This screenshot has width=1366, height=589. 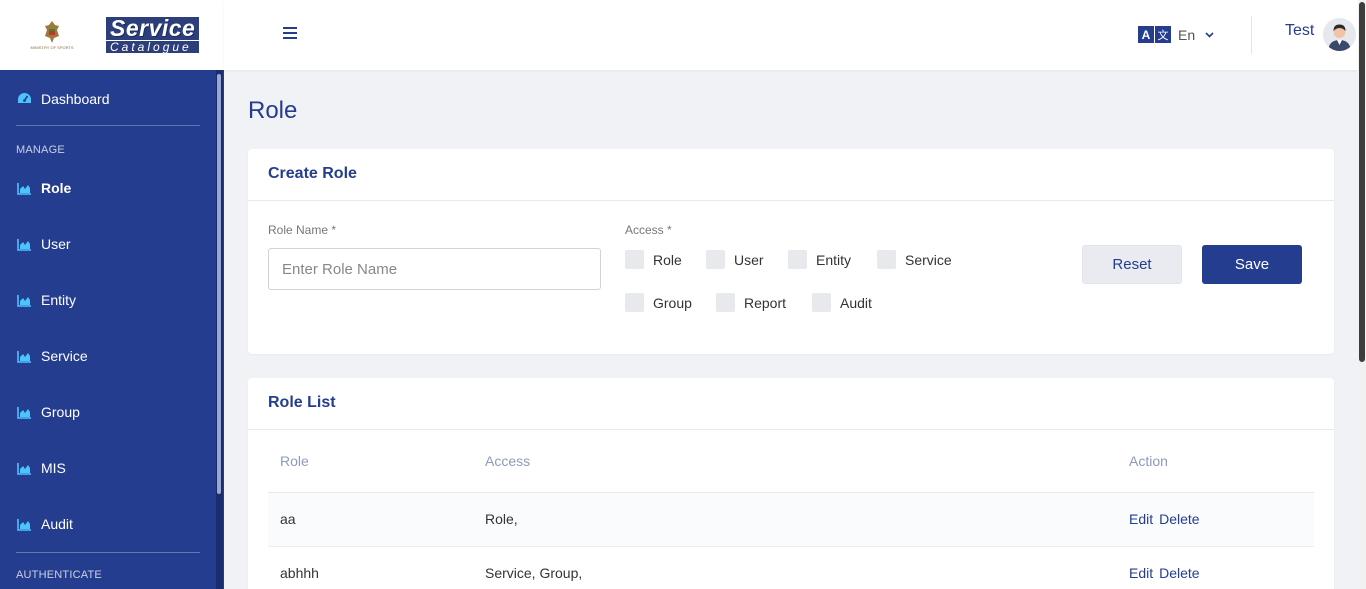 I want to click on sidebar-item-user: User, so click(x=112, y=244).